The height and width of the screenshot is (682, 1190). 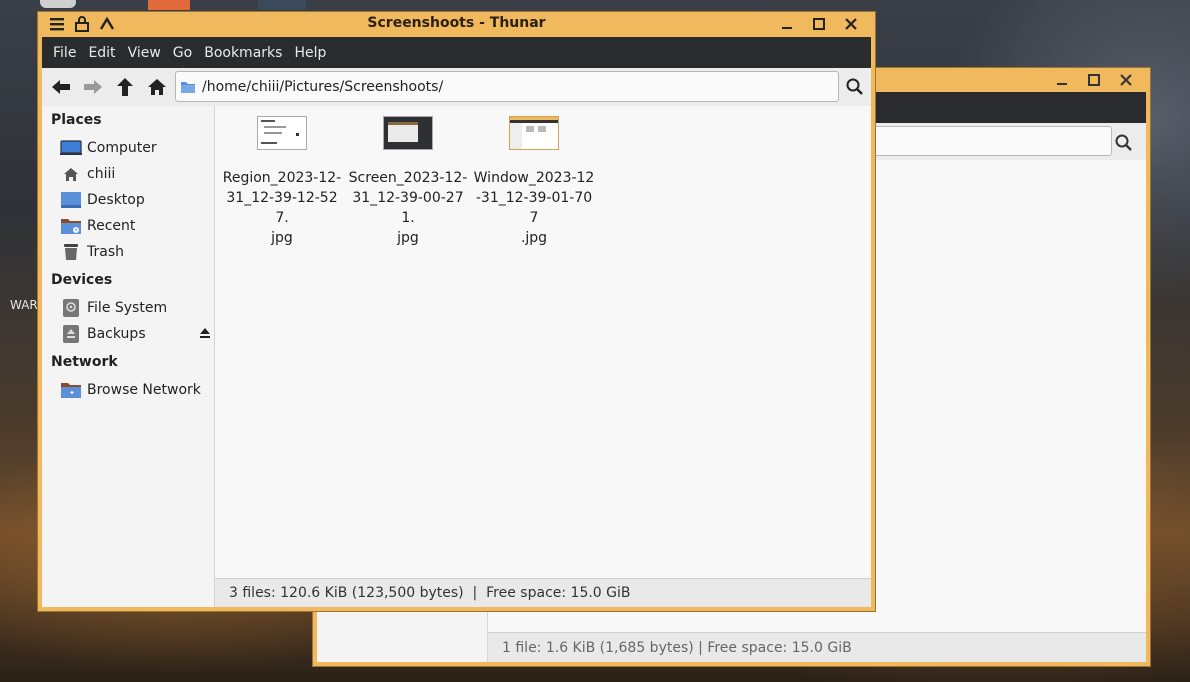 What do you see at coordinates (507, 86) in the screenshot?
I see `location-bar: /home/chiii/Pictures/Screenshoots/` at bounding box center [507, 86].